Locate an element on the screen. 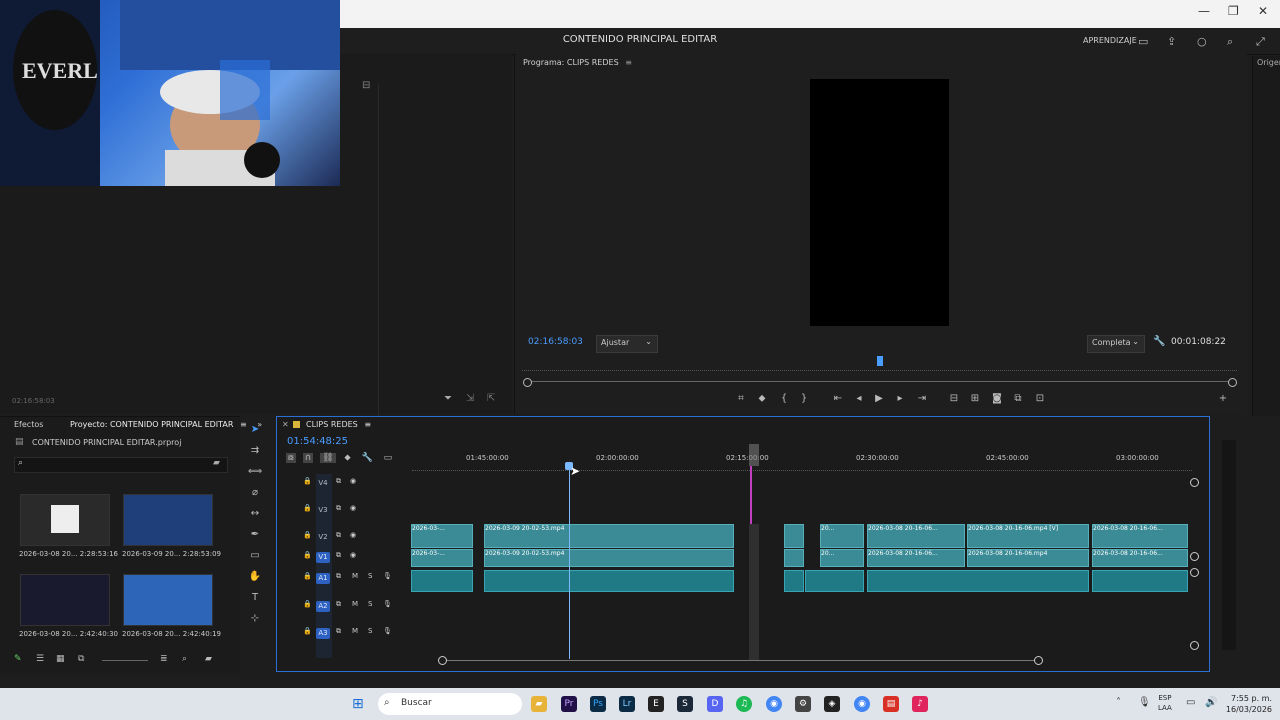  rectangle-icon: ▭ is located at coordinates (255, 558).